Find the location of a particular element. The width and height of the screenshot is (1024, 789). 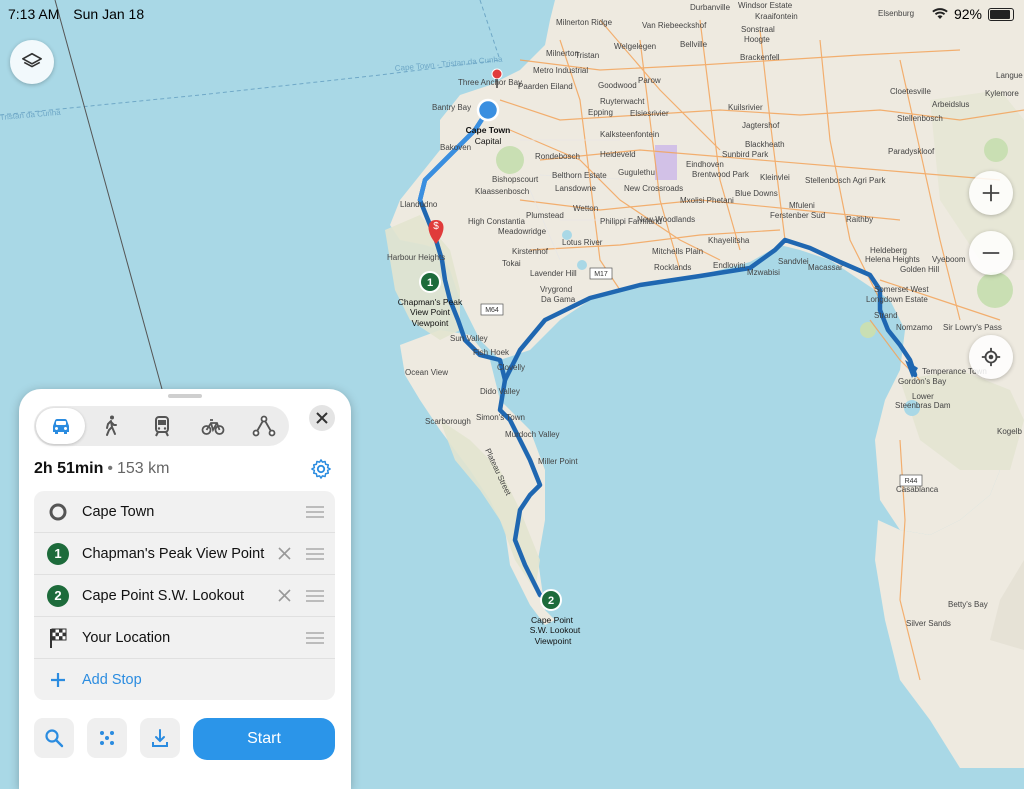

download-icon is located at coordinates (160, 738).